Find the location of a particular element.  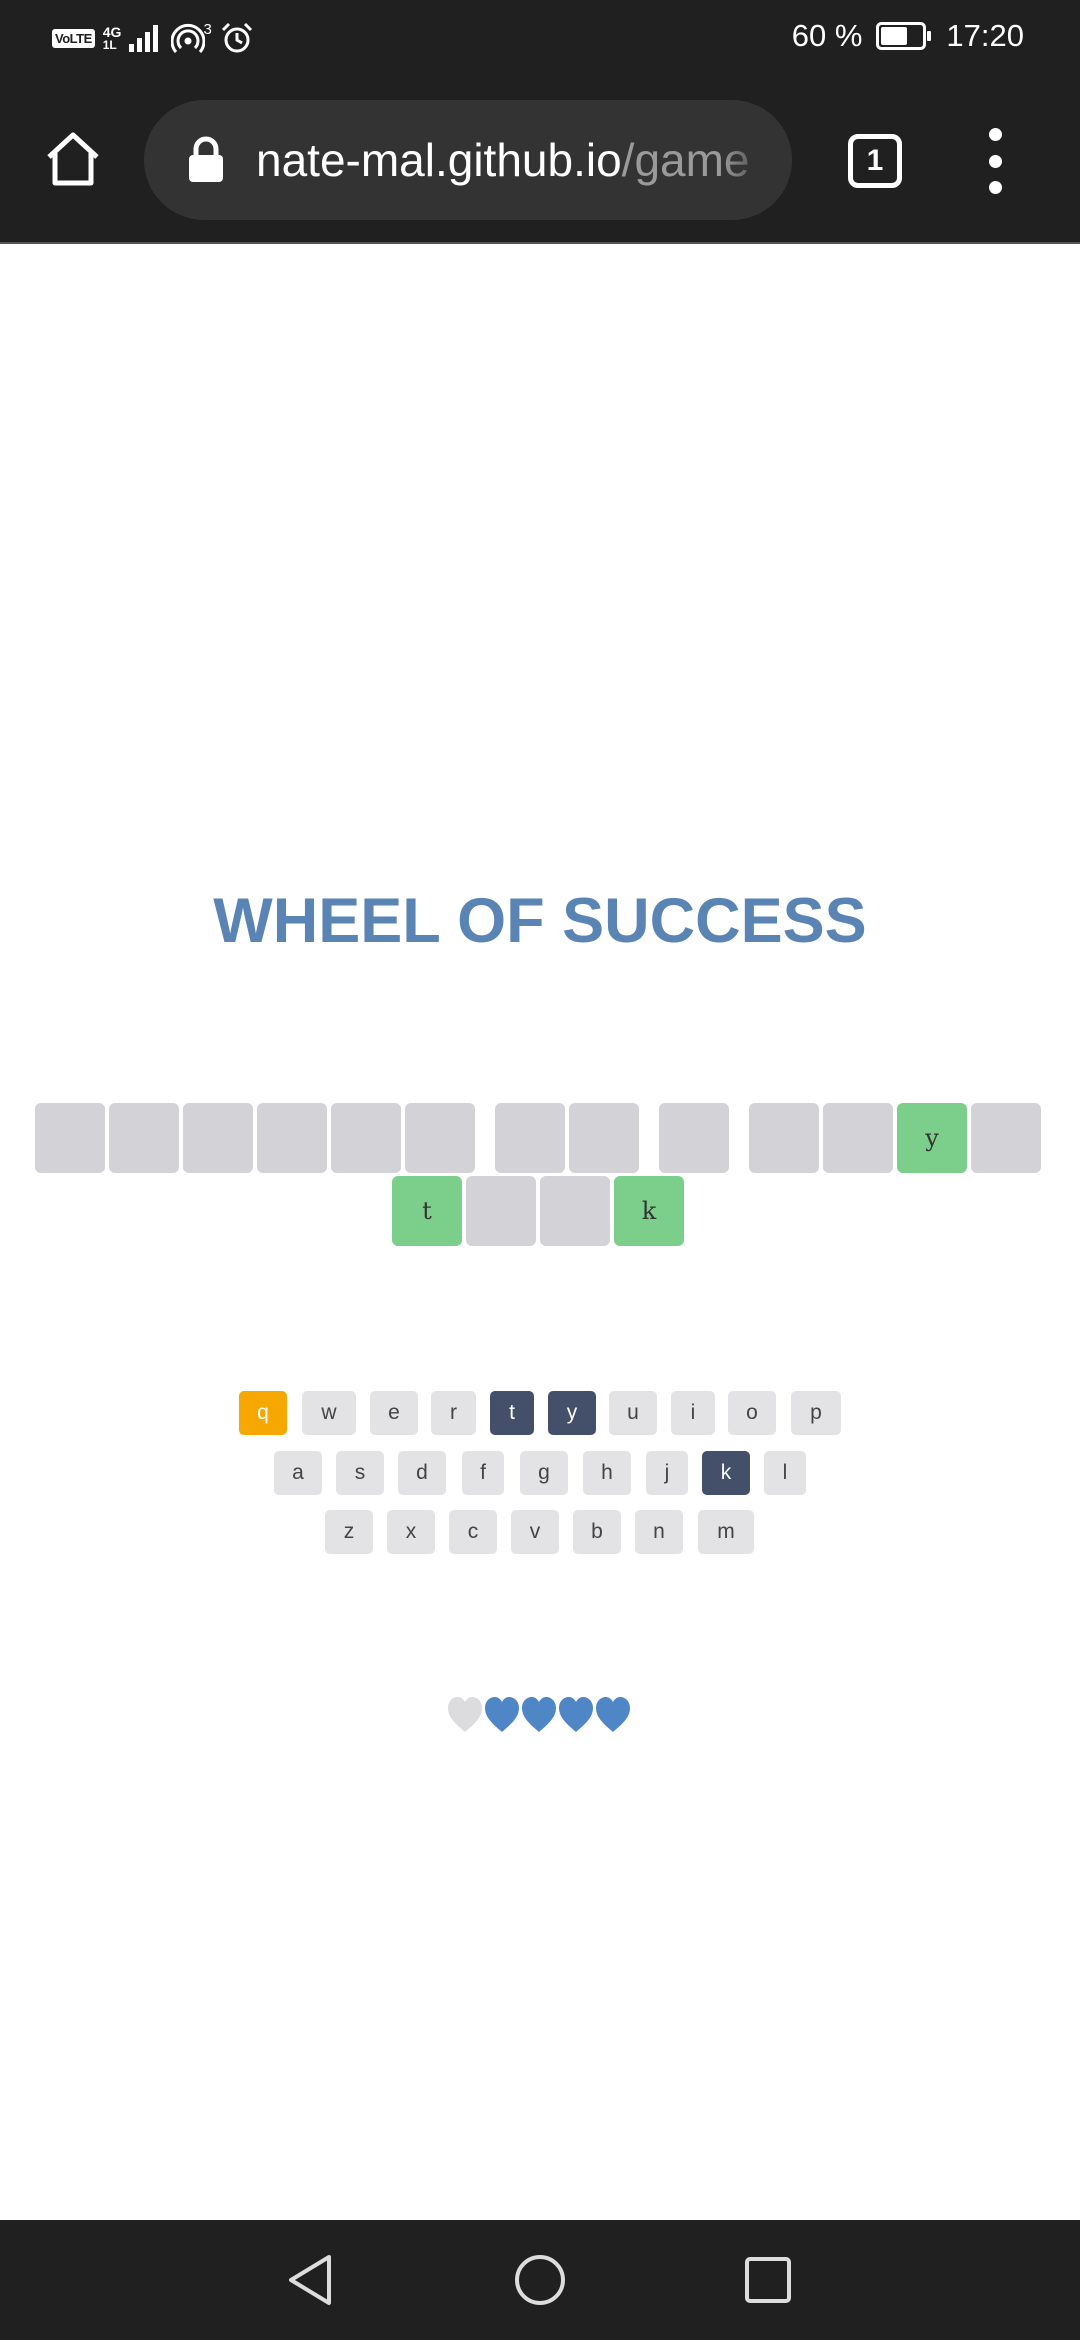

lock-icon is located at coordinates (206, 159).